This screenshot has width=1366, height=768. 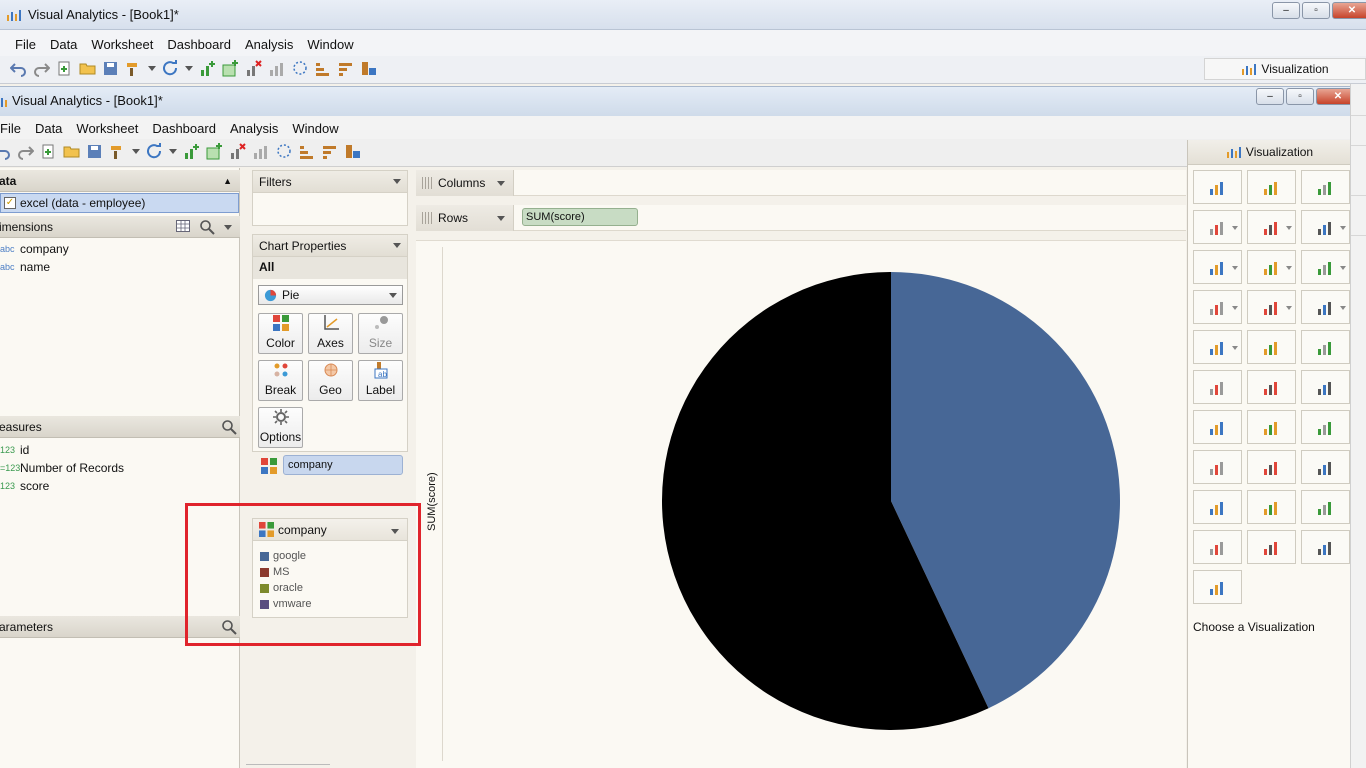 I want to click on viz-tile-gantt, so click(x=1217, y=587).